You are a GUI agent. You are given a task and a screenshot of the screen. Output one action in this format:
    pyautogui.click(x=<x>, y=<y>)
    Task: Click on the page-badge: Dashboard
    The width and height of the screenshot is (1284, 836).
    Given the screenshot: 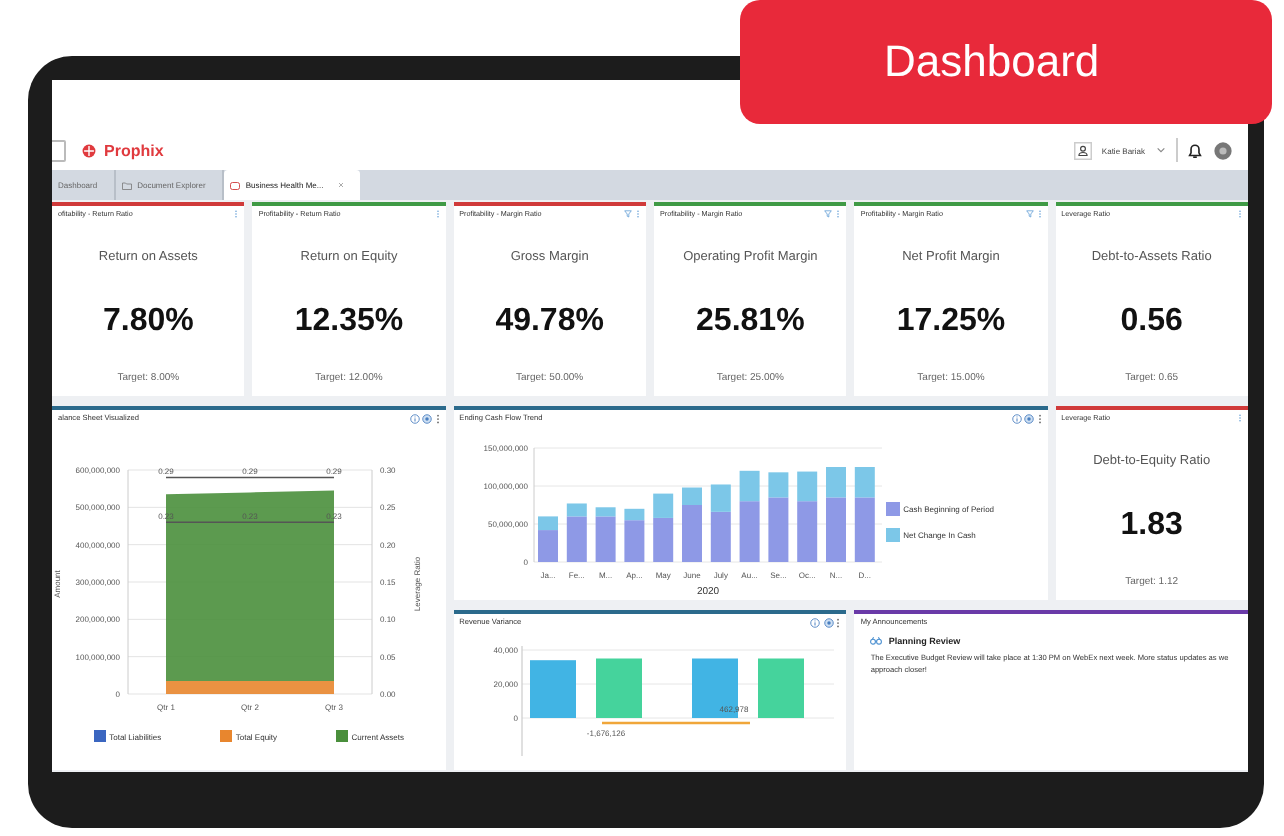 What is the action you would take?
    pyautogui.click(x=1006, y=62)
    